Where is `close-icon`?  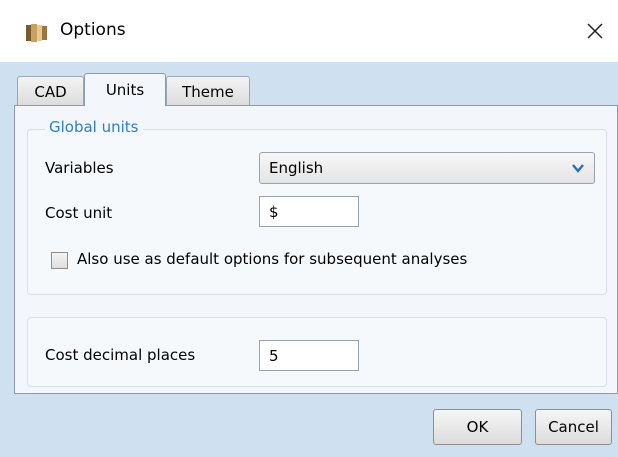 close-icon is located at coordinates (595, 31).